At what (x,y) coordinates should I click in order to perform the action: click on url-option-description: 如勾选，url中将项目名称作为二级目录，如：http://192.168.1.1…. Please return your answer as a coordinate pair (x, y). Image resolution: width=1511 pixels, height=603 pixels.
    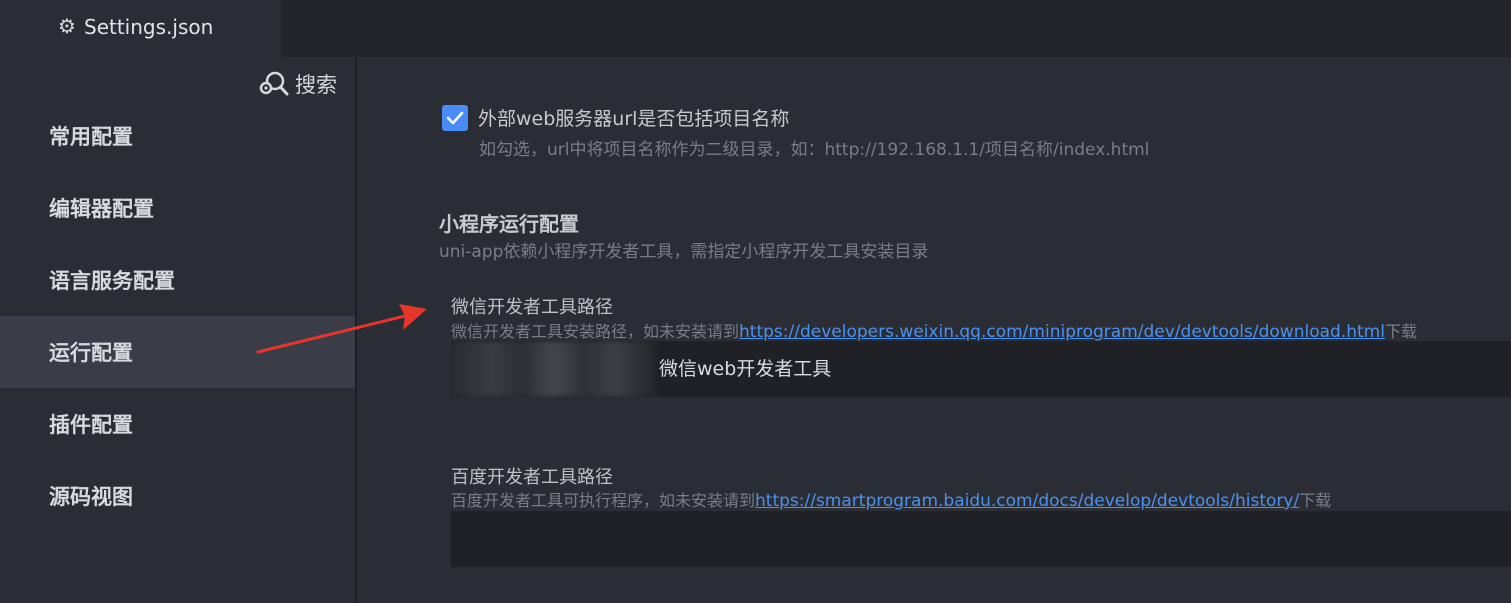
    Looking at the image, I should click on (814, 150).